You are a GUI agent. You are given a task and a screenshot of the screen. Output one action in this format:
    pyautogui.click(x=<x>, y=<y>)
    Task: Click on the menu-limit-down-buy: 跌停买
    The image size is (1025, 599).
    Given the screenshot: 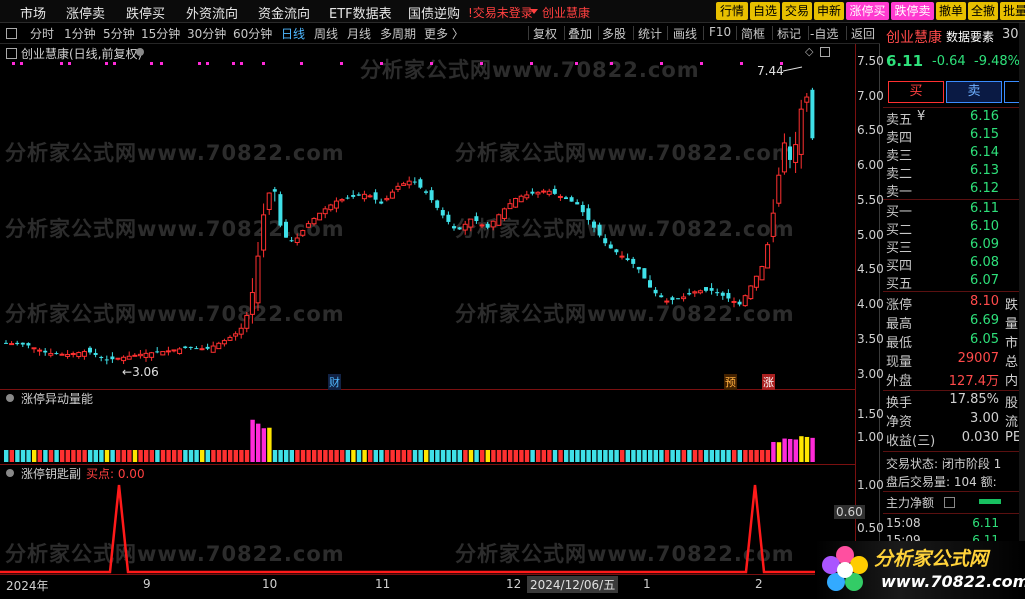 What is the action you would take?
    pyautogui.click(x=145, y=12)
    